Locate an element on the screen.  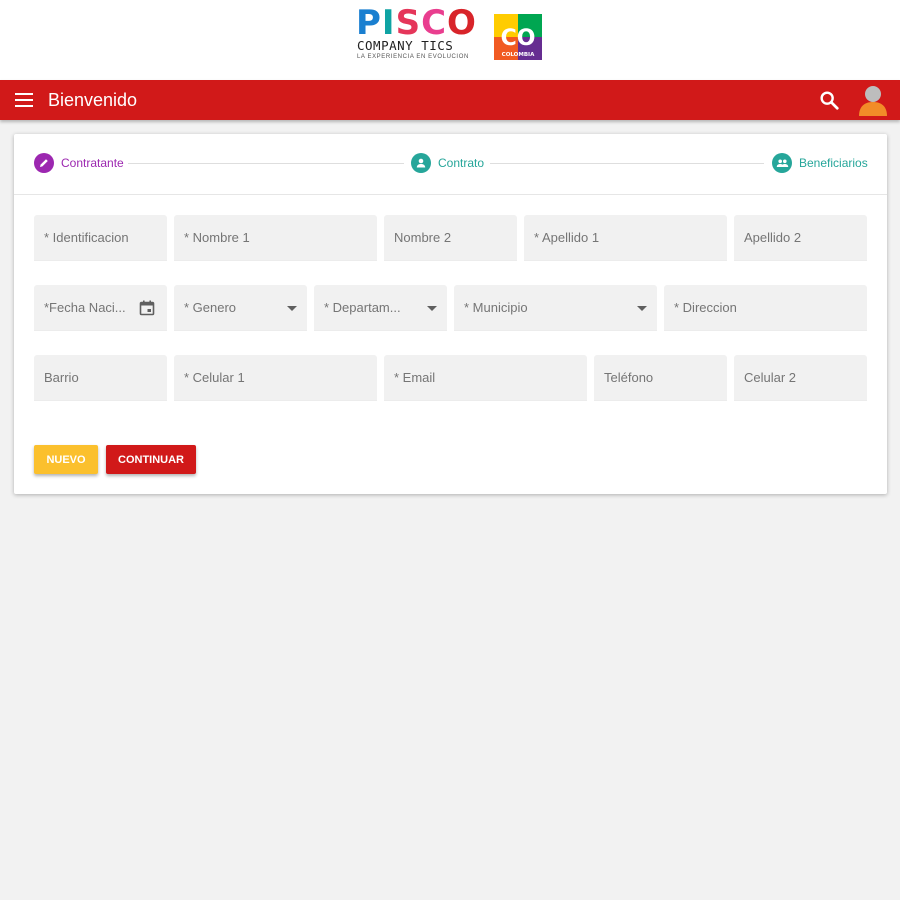
nombre-2-input: Nombre 2 is located at coordinates (450, 238).